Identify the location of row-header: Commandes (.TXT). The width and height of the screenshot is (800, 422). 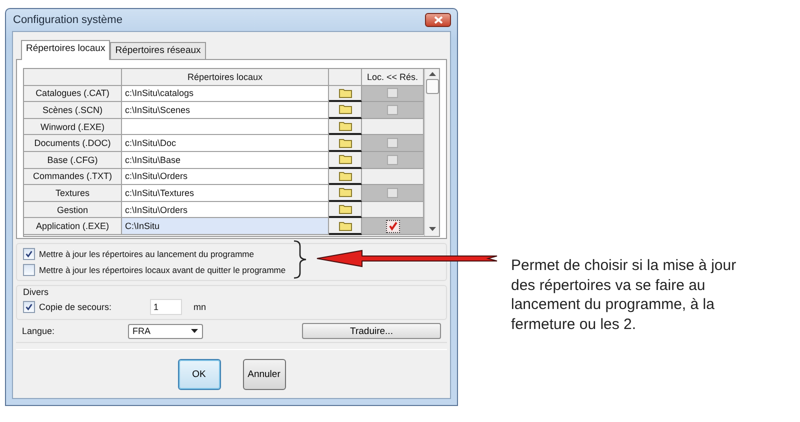
(73, 177).